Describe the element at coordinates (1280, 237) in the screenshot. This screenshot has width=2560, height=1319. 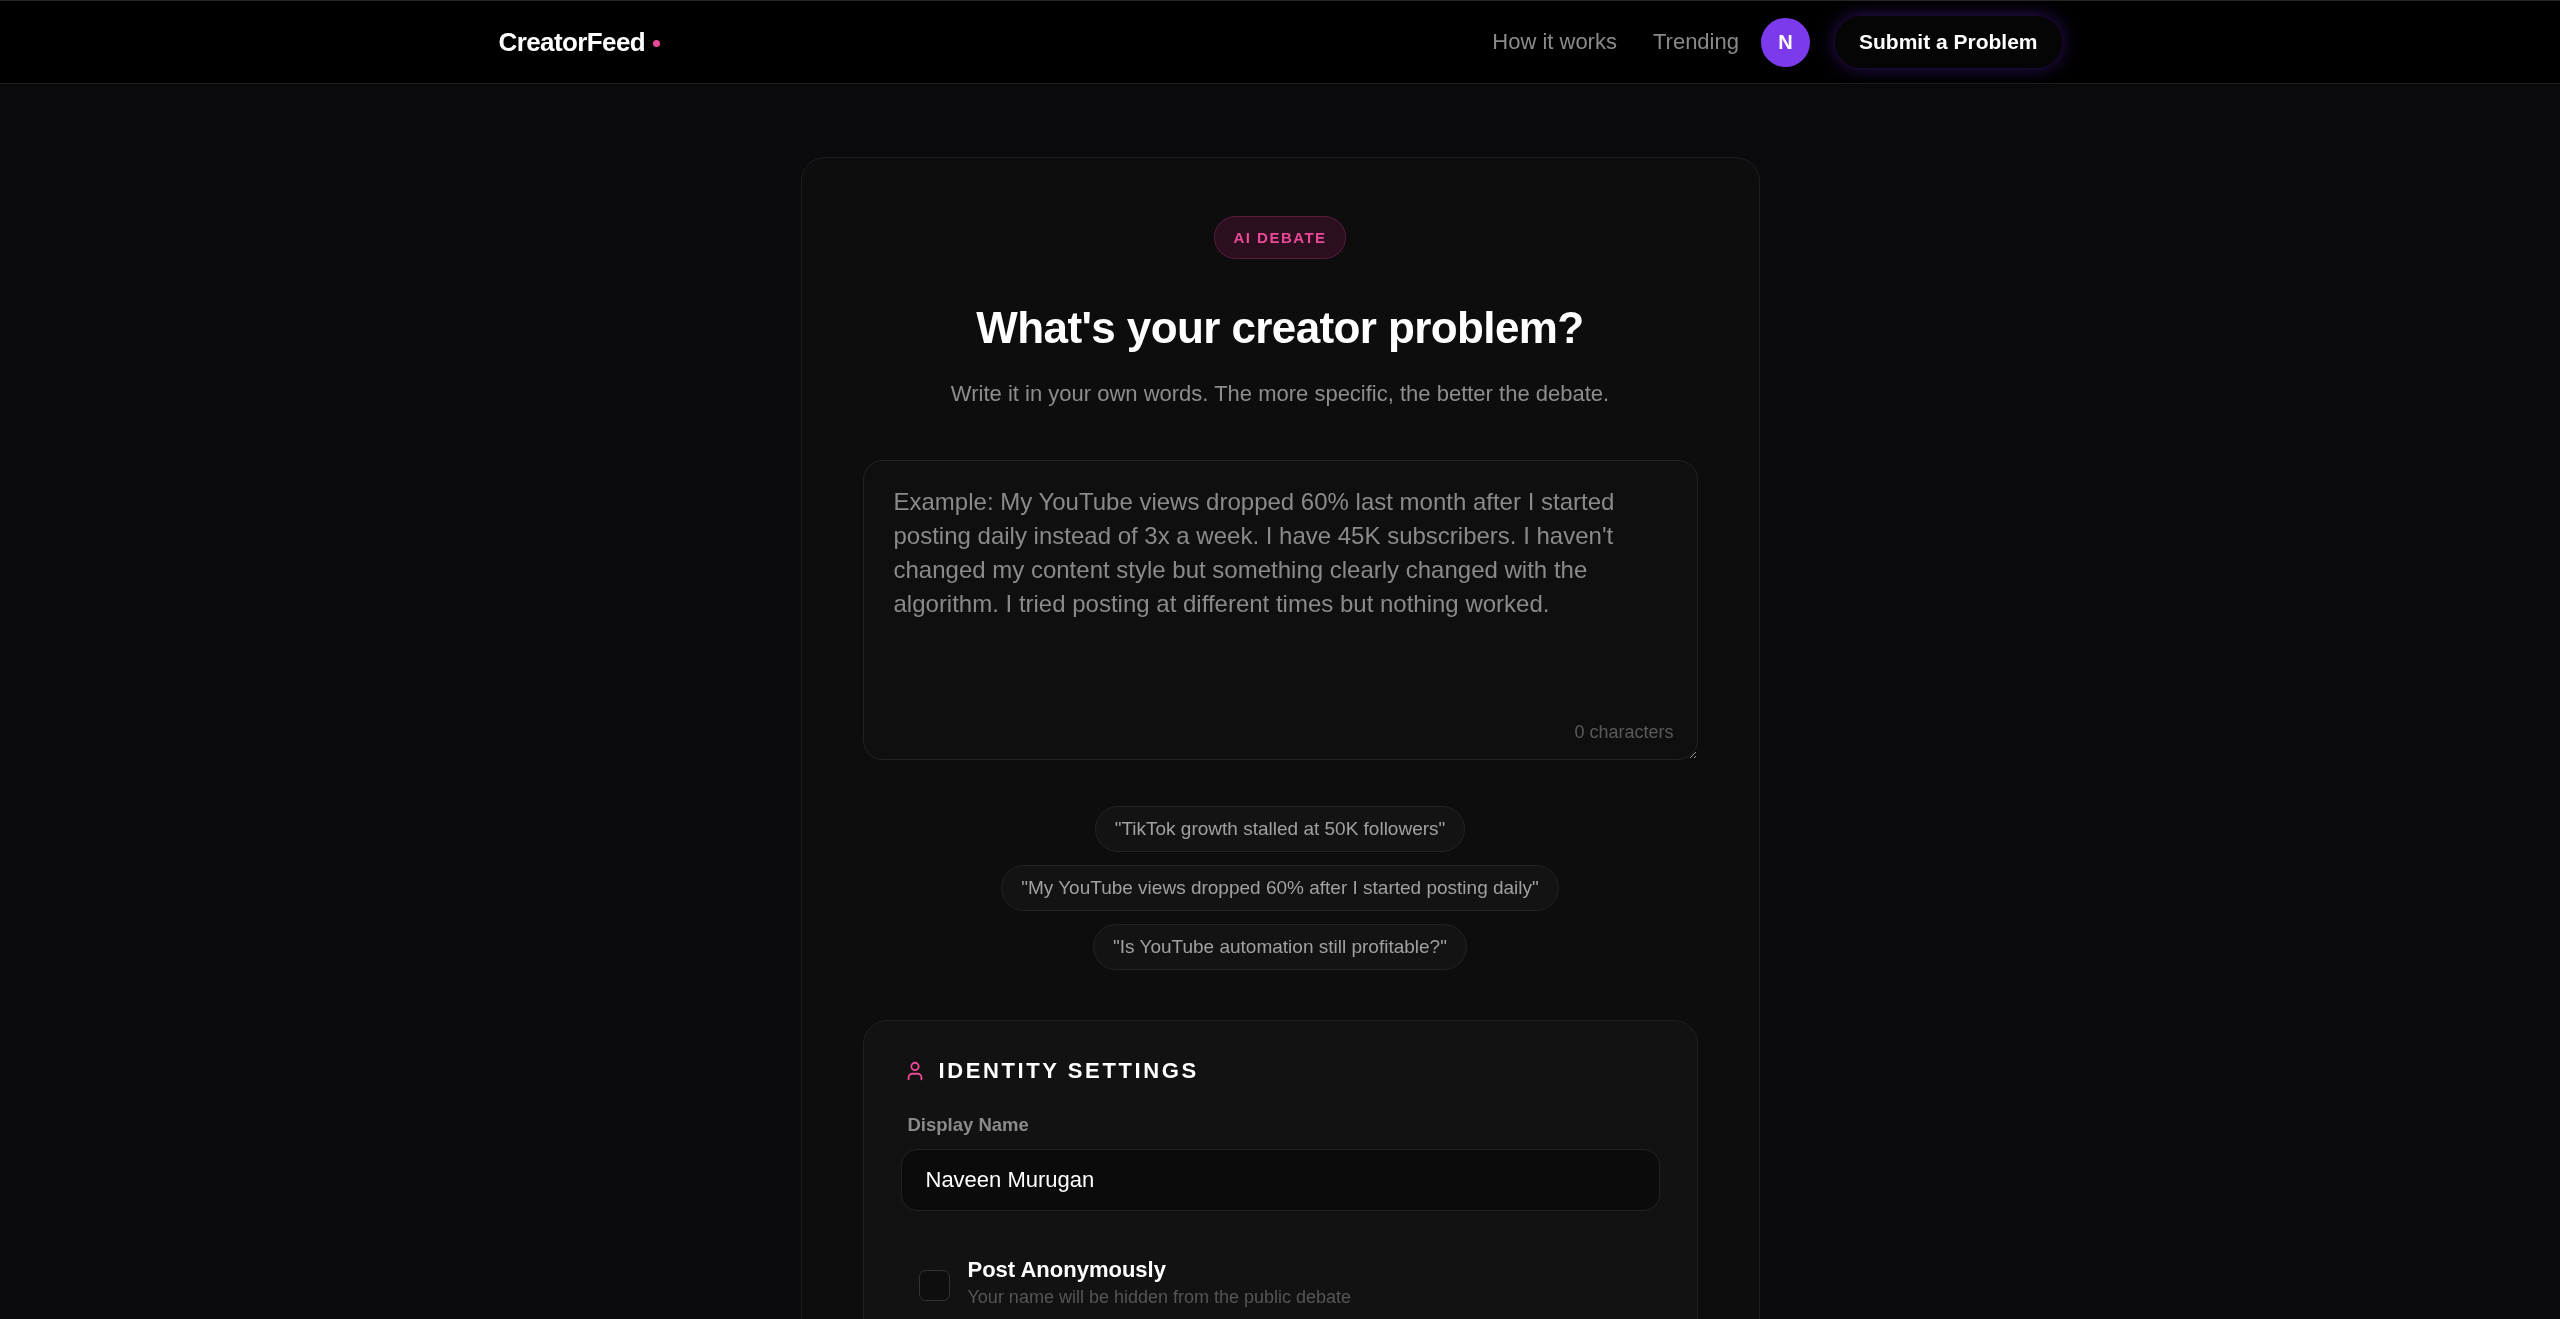
I see `ai-debate-badge: AI DEBATE` at that location.